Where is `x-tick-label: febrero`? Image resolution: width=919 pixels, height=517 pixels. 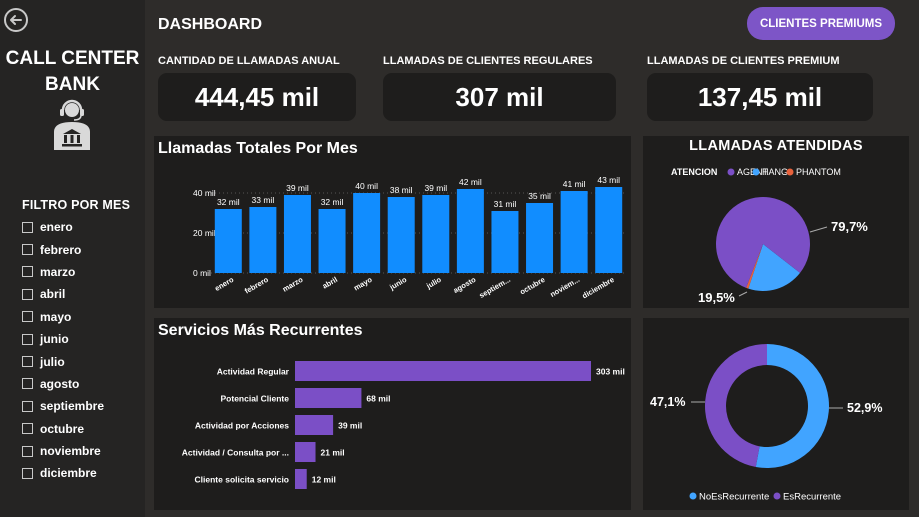 x-tick-label: febrero is located at coordinates (256, 285).